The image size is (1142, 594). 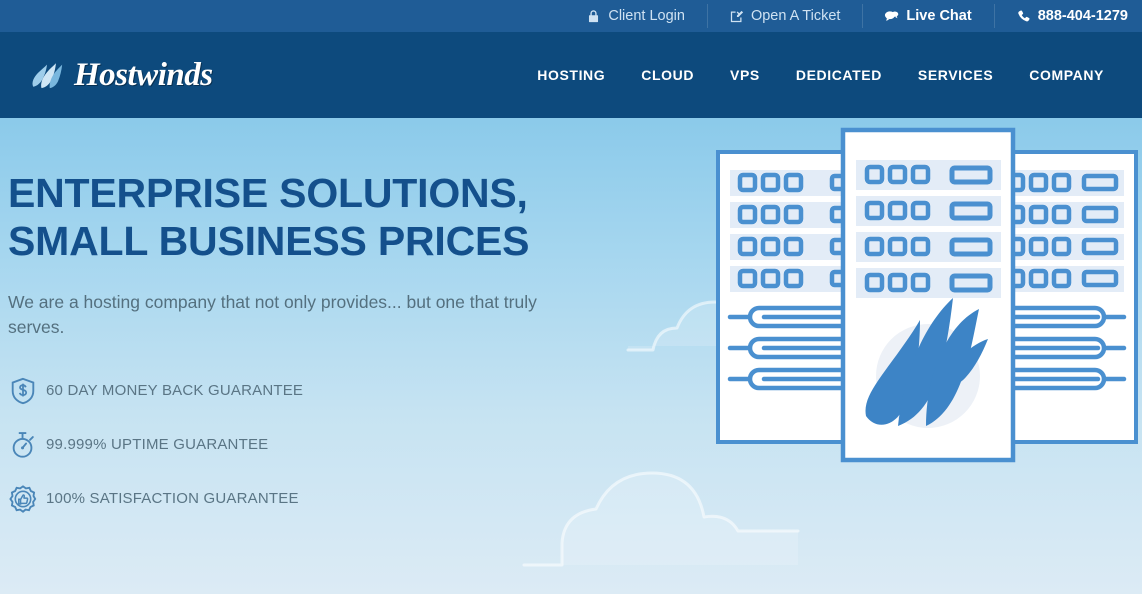 What do you see at coordinates (23, 499) in the screenshot?
I see `badge-thumbsup-icon` at bounding box center [23, 499].